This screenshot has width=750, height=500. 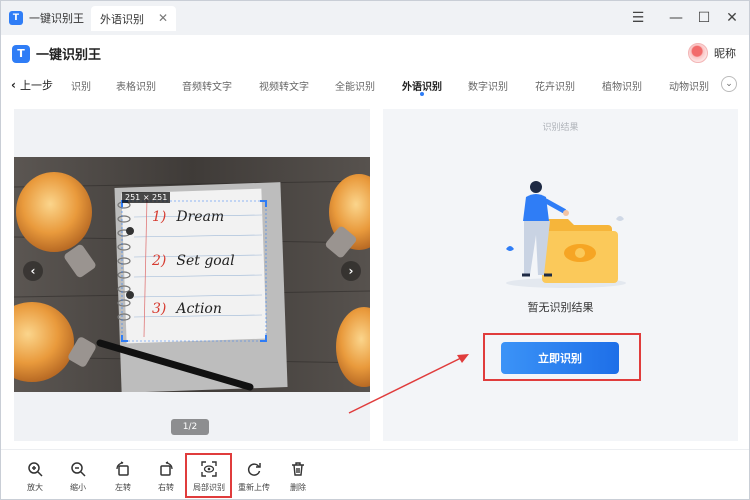 I want to click on tab-label: 外语识别, so click(x=122, y=19).